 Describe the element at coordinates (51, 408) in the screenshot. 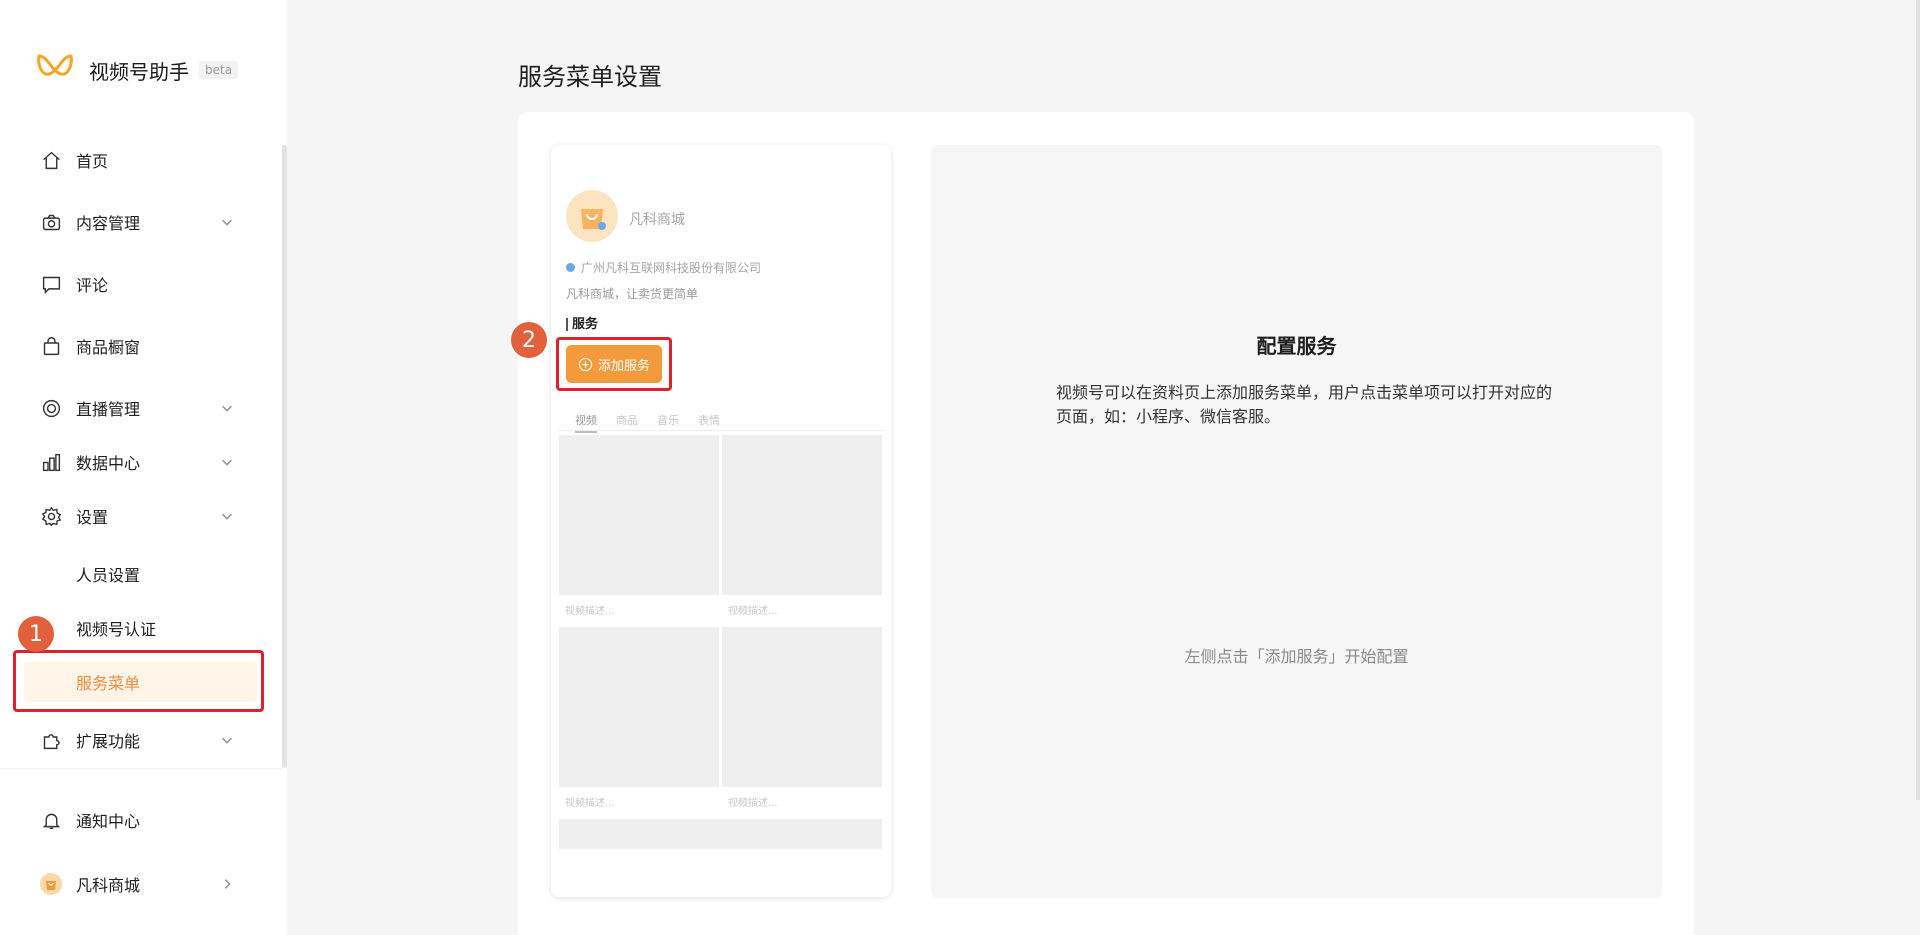

I see `live-icon` at that location.